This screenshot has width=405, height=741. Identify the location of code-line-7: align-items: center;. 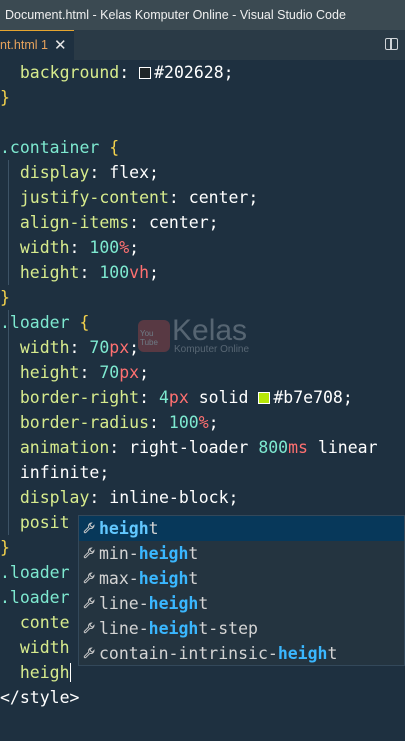
(119, 222).